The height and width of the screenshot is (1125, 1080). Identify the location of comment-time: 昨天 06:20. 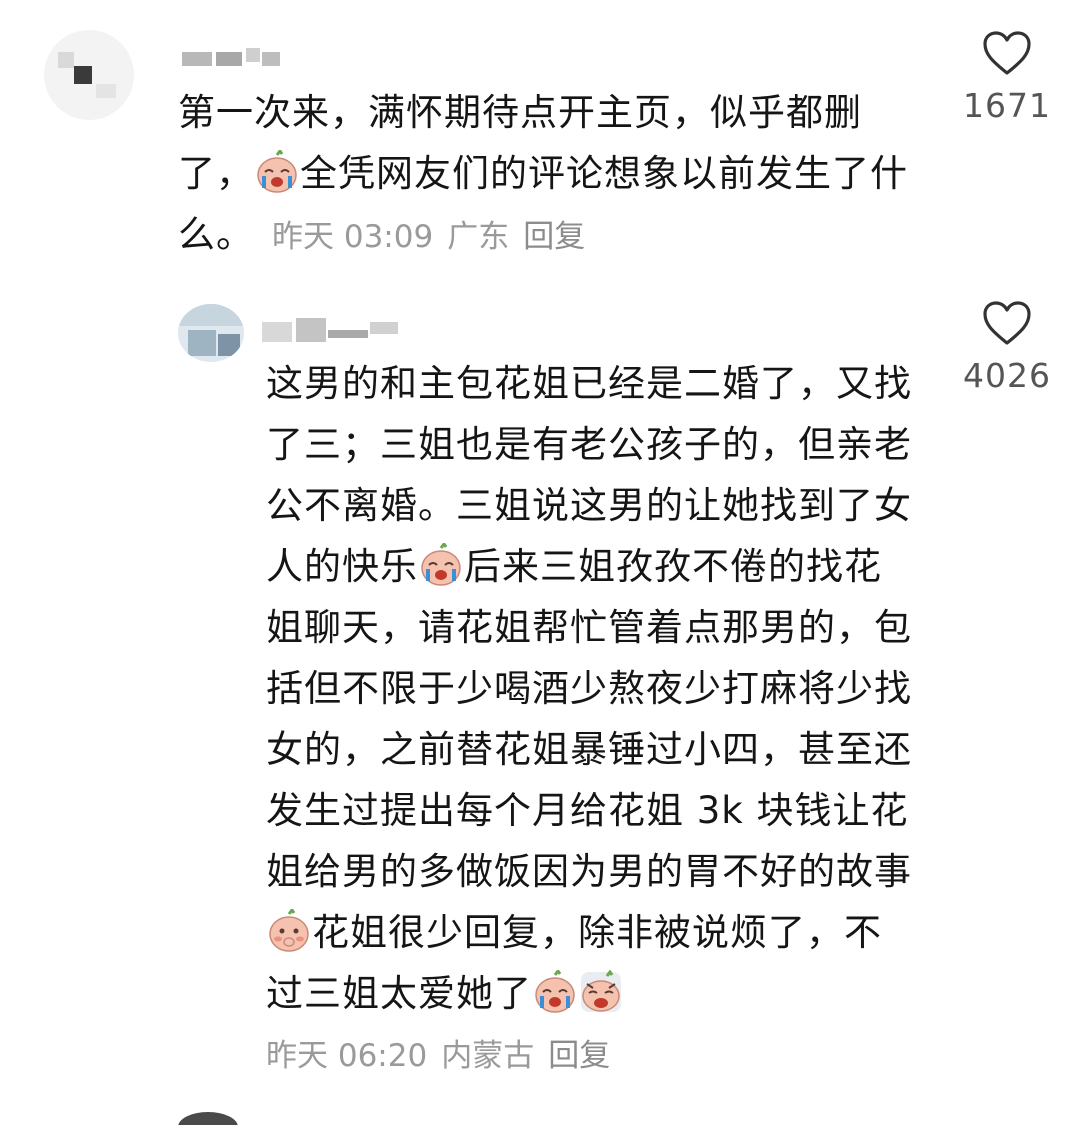
(347, 1056).